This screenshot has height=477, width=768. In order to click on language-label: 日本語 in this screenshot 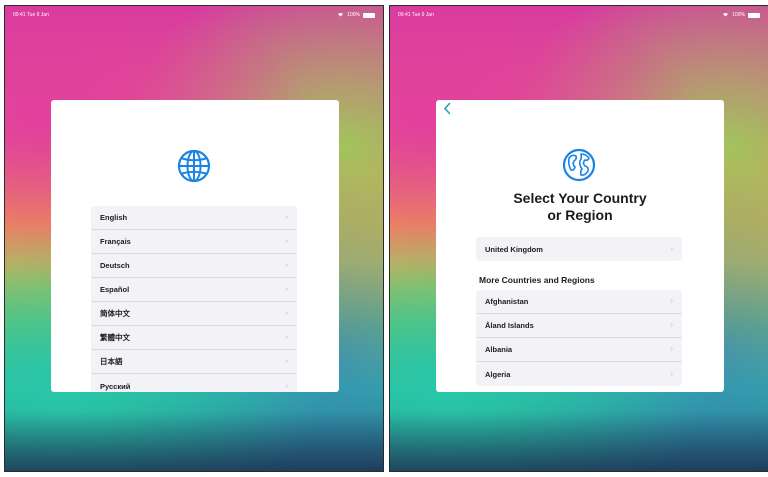, I will do `click(111, 361)`.